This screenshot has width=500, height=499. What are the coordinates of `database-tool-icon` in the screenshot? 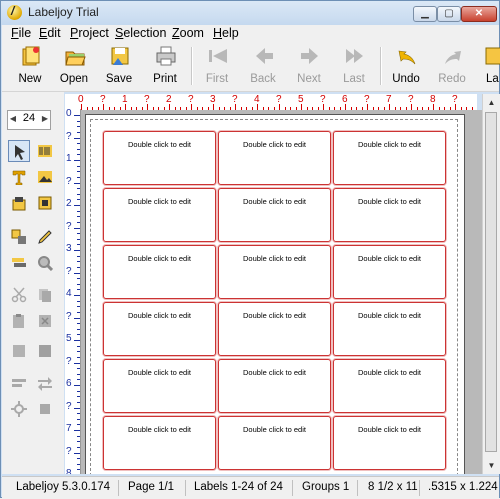 It's located at (19, 203).